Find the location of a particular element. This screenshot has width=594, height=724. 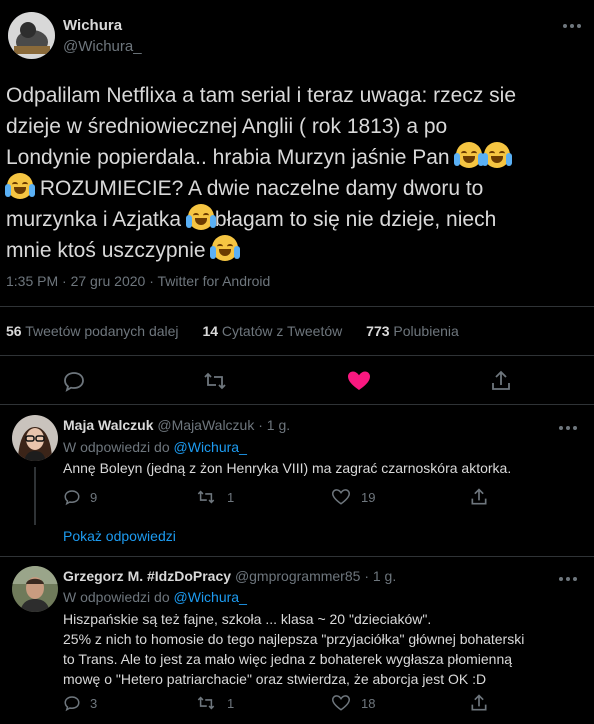

reply-count: 9 is located at coordinates (94, 497).